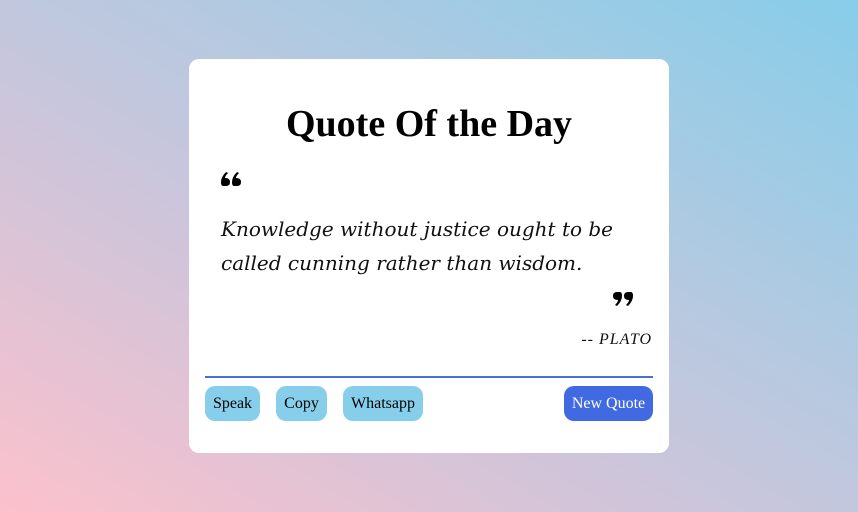 This screenshot has width=858, height=512. What do you see at coordinates (429, 124) in the screenshot?
I see `page-title: Quote Of the Day` at bounding box center [429, 124].